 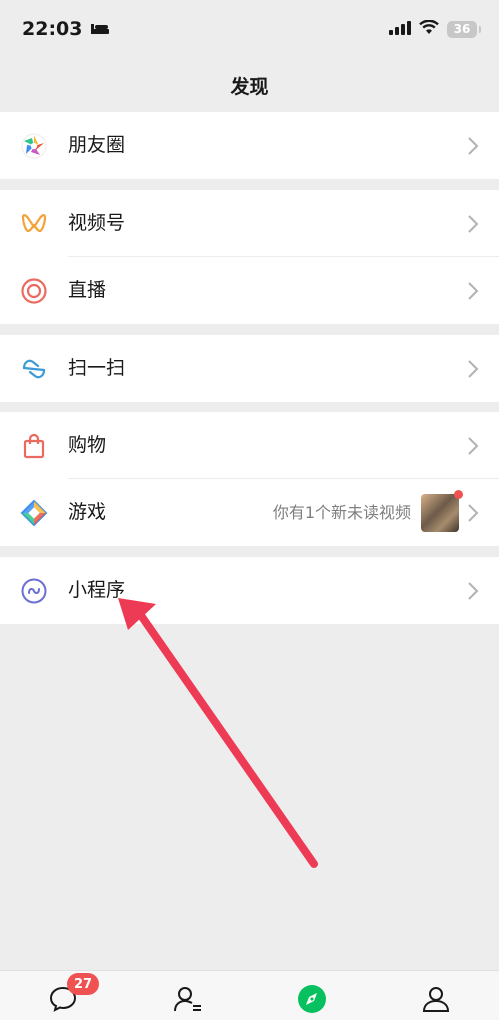 I want to click on menu-item-mini-programs: 小程序, so click(x=249, y=590).